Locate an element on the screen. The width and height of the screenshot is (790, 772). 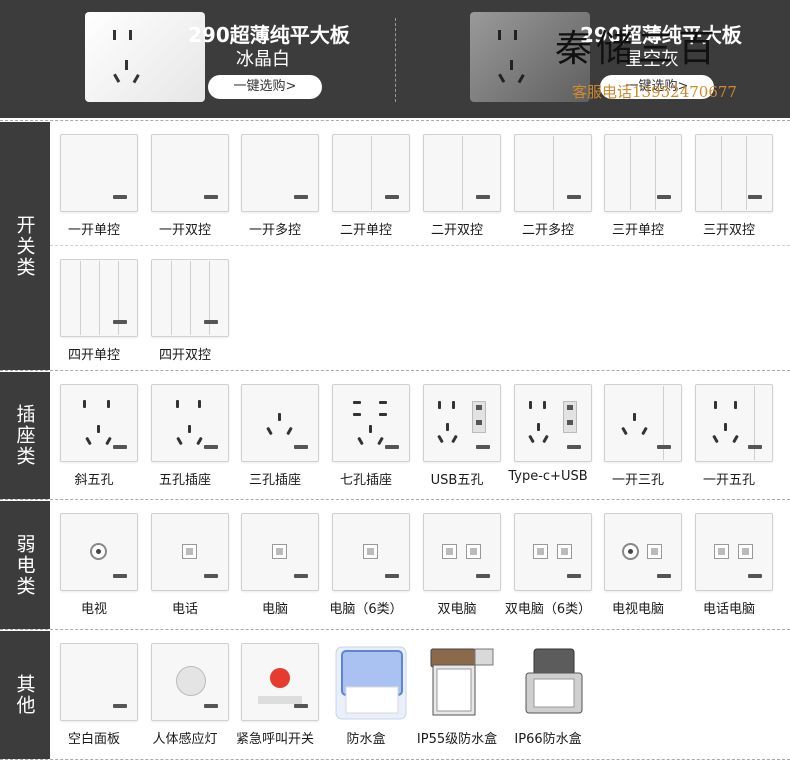
product-item: IP66防水盒 is located at coordinates (548, 695).